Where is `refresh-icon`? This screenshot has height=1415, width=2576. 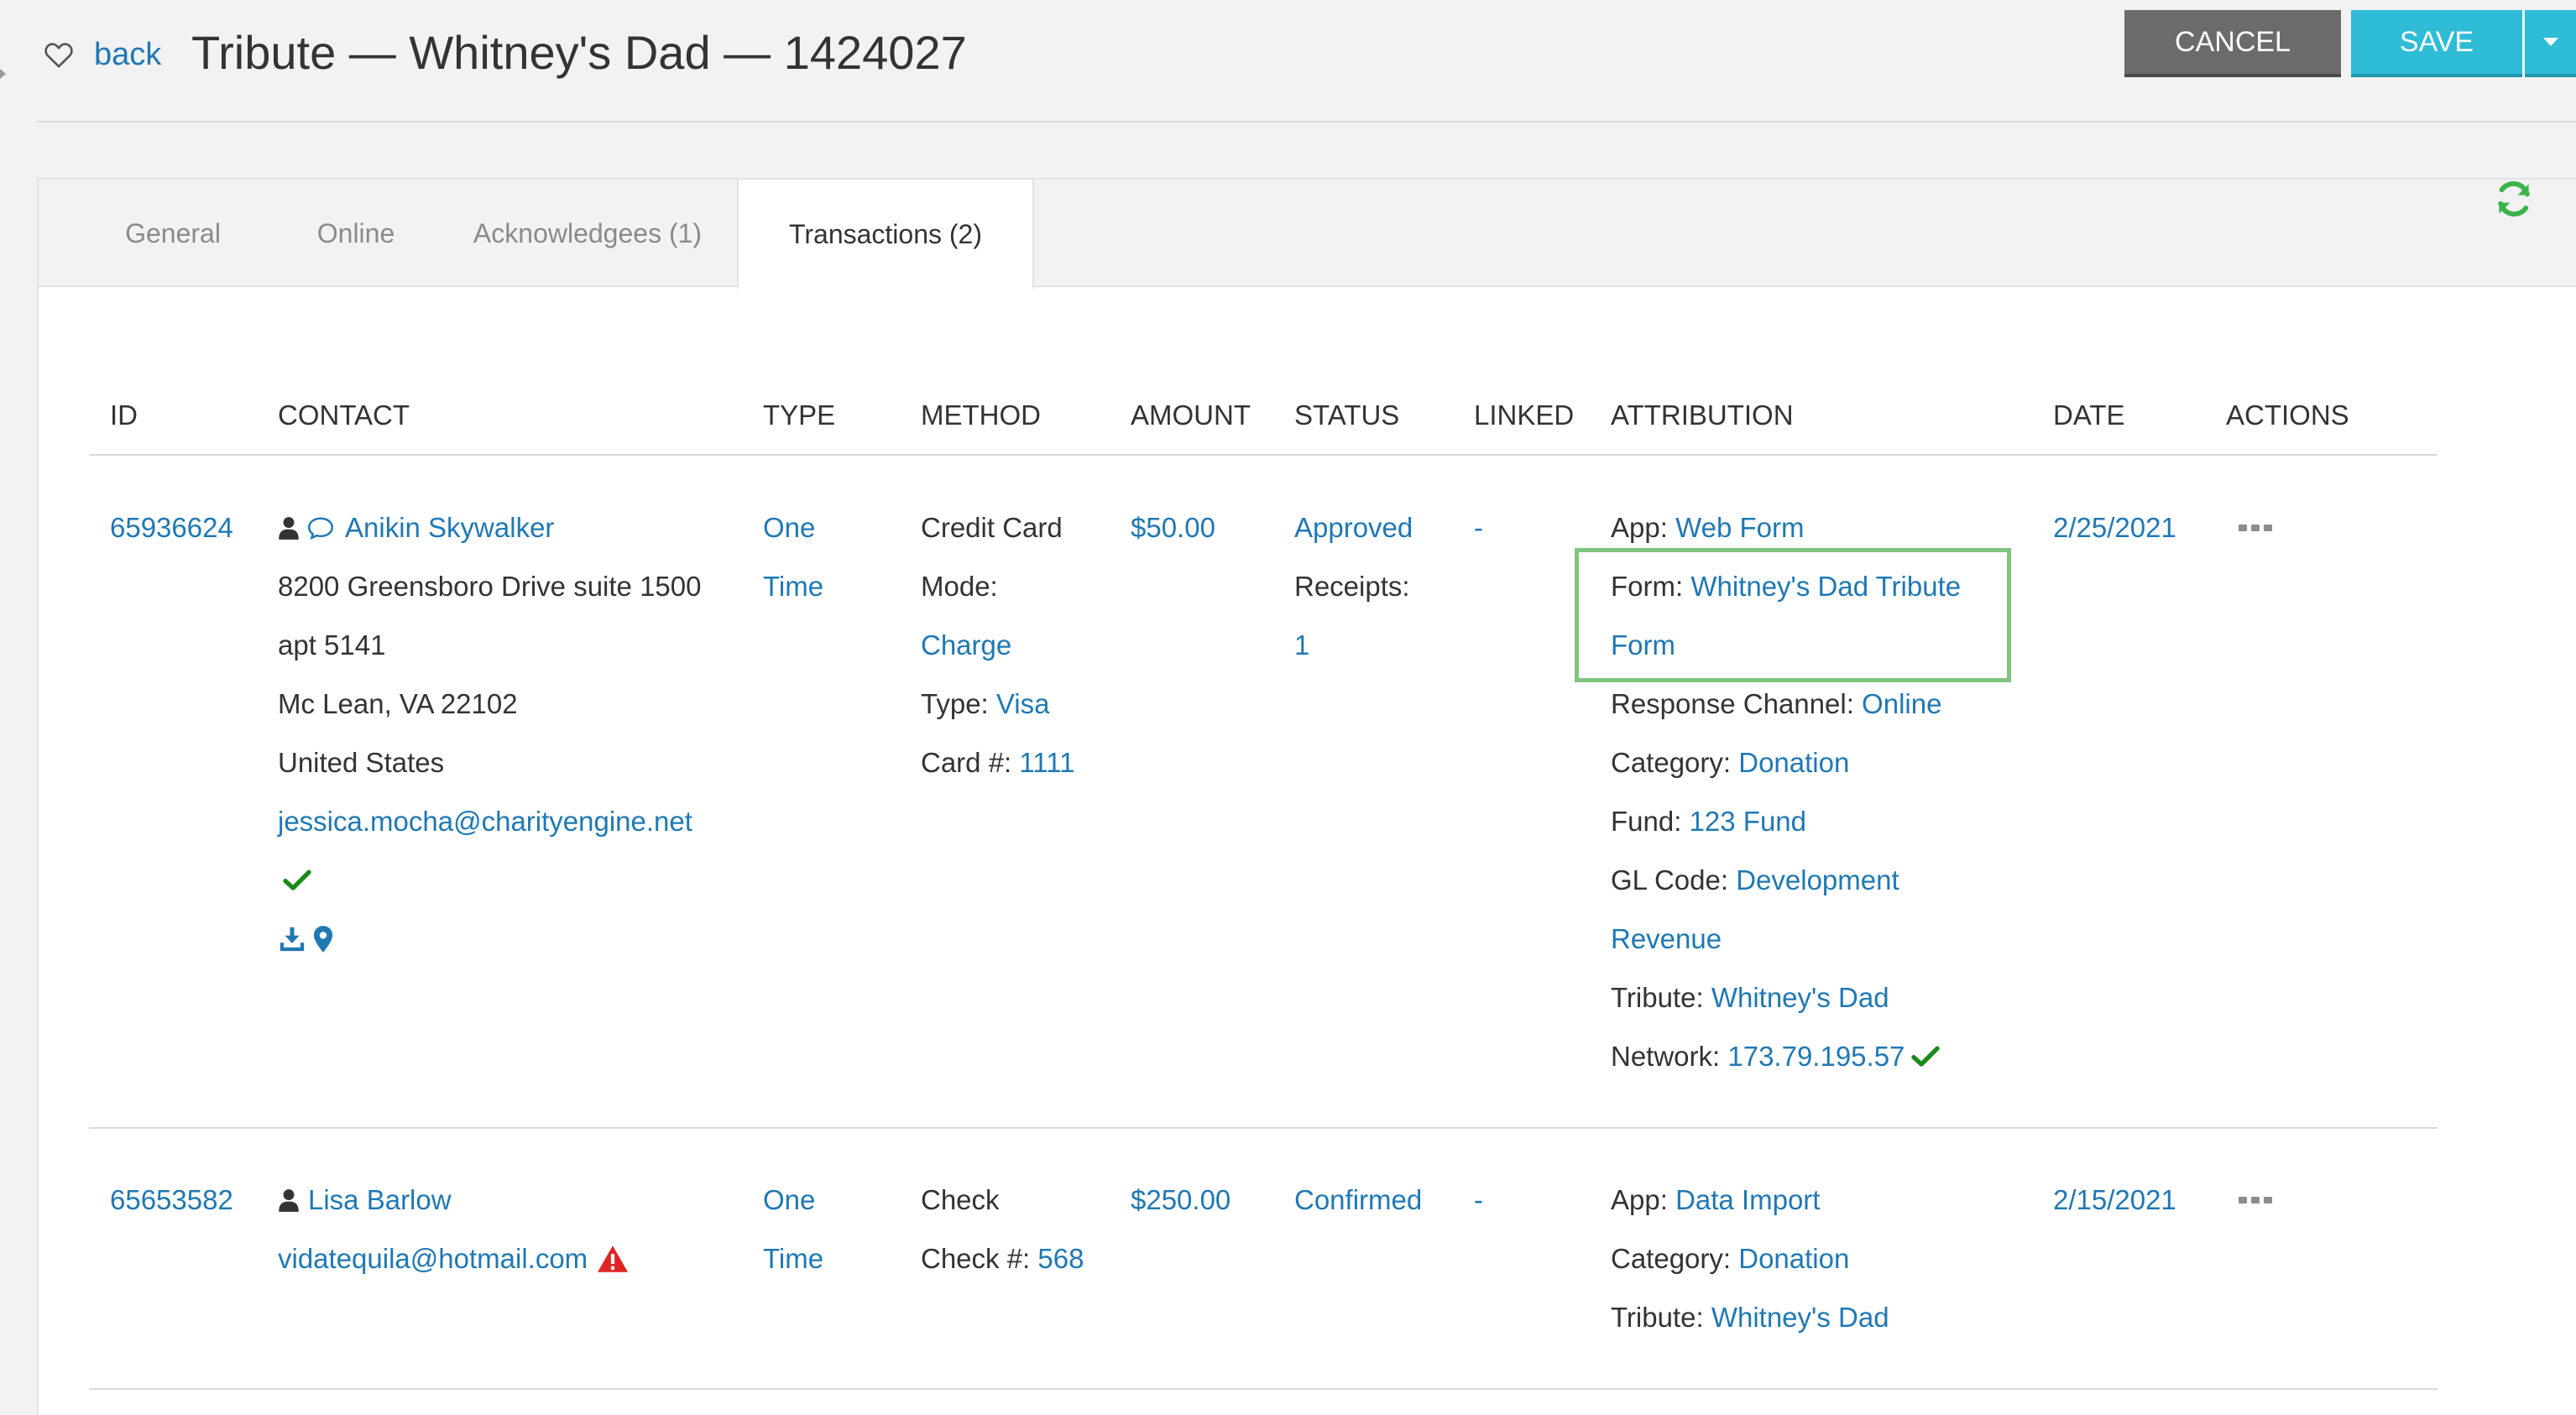
refresh-icon is located at coordinates (2514, 199).